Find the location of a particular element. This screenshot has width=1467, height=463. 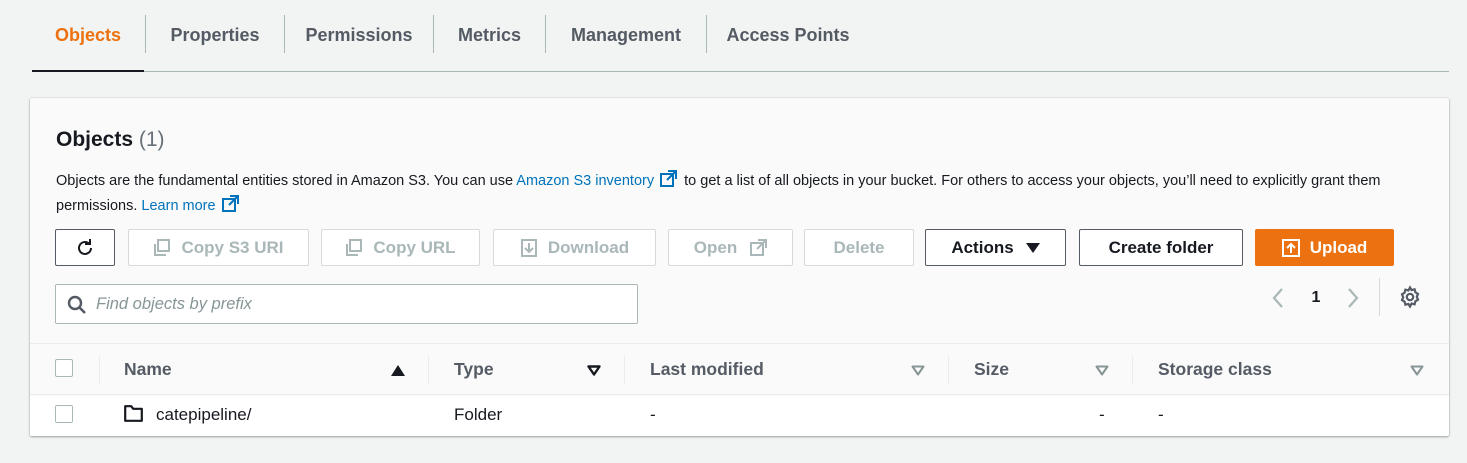

column-header-storage-class: Storage class is located at coordinates (1215, 369).